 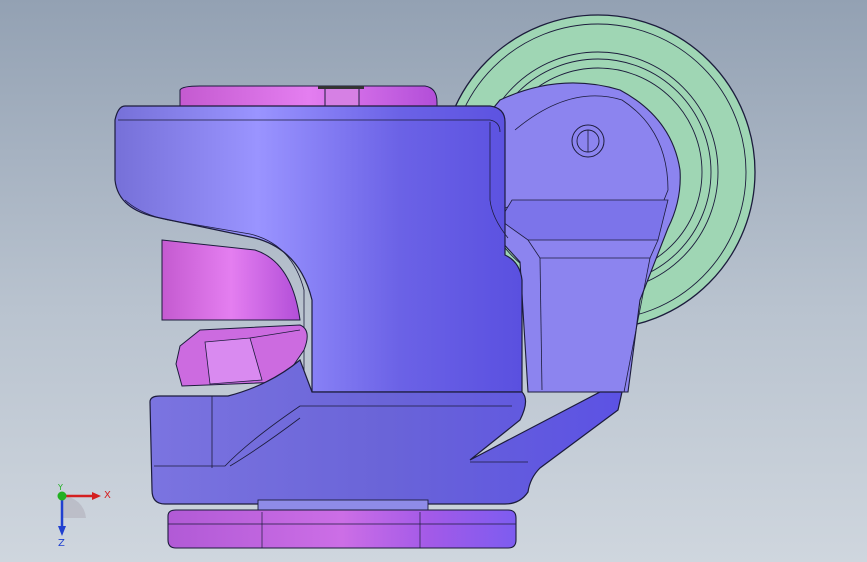 What do you see at coordinates (96, 496) in the screenshot?
I see `x-axis-arrow` at bounding box center [96, 496].